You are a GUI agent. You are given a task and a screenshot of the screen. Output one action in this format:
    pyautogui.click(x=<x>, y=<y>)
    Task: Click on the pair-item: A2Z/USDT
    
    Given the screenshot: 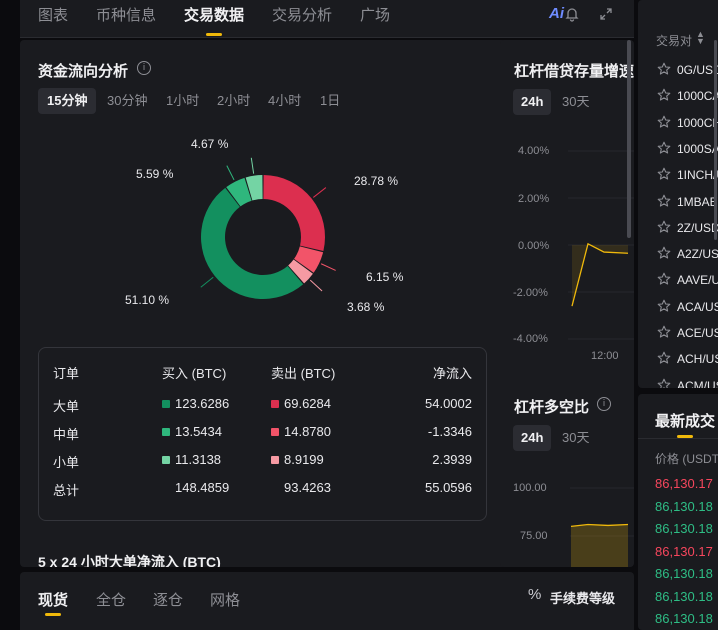 What is the action you would take?
    pyautogui.click(x=697, y=254)
    